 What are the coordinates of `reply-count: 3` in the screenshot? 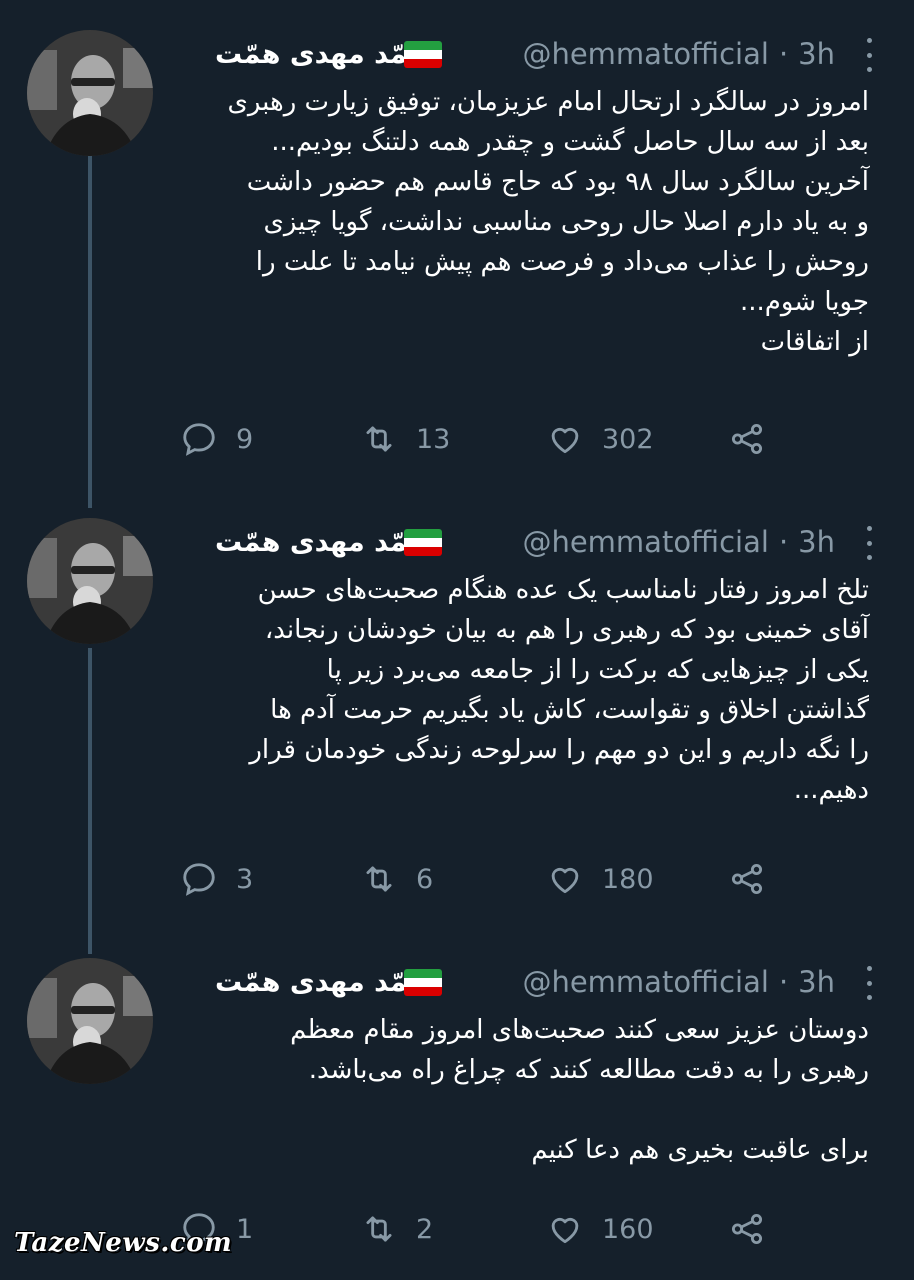 It's located at (245, 879).